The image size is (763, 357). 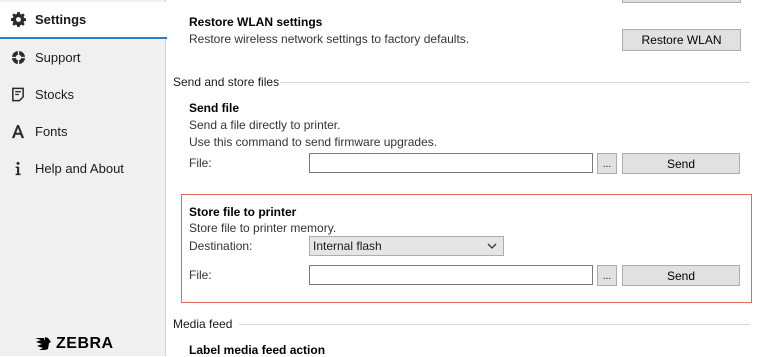 I want to click on destination-label: Destination:, so click(x=221, y=246).